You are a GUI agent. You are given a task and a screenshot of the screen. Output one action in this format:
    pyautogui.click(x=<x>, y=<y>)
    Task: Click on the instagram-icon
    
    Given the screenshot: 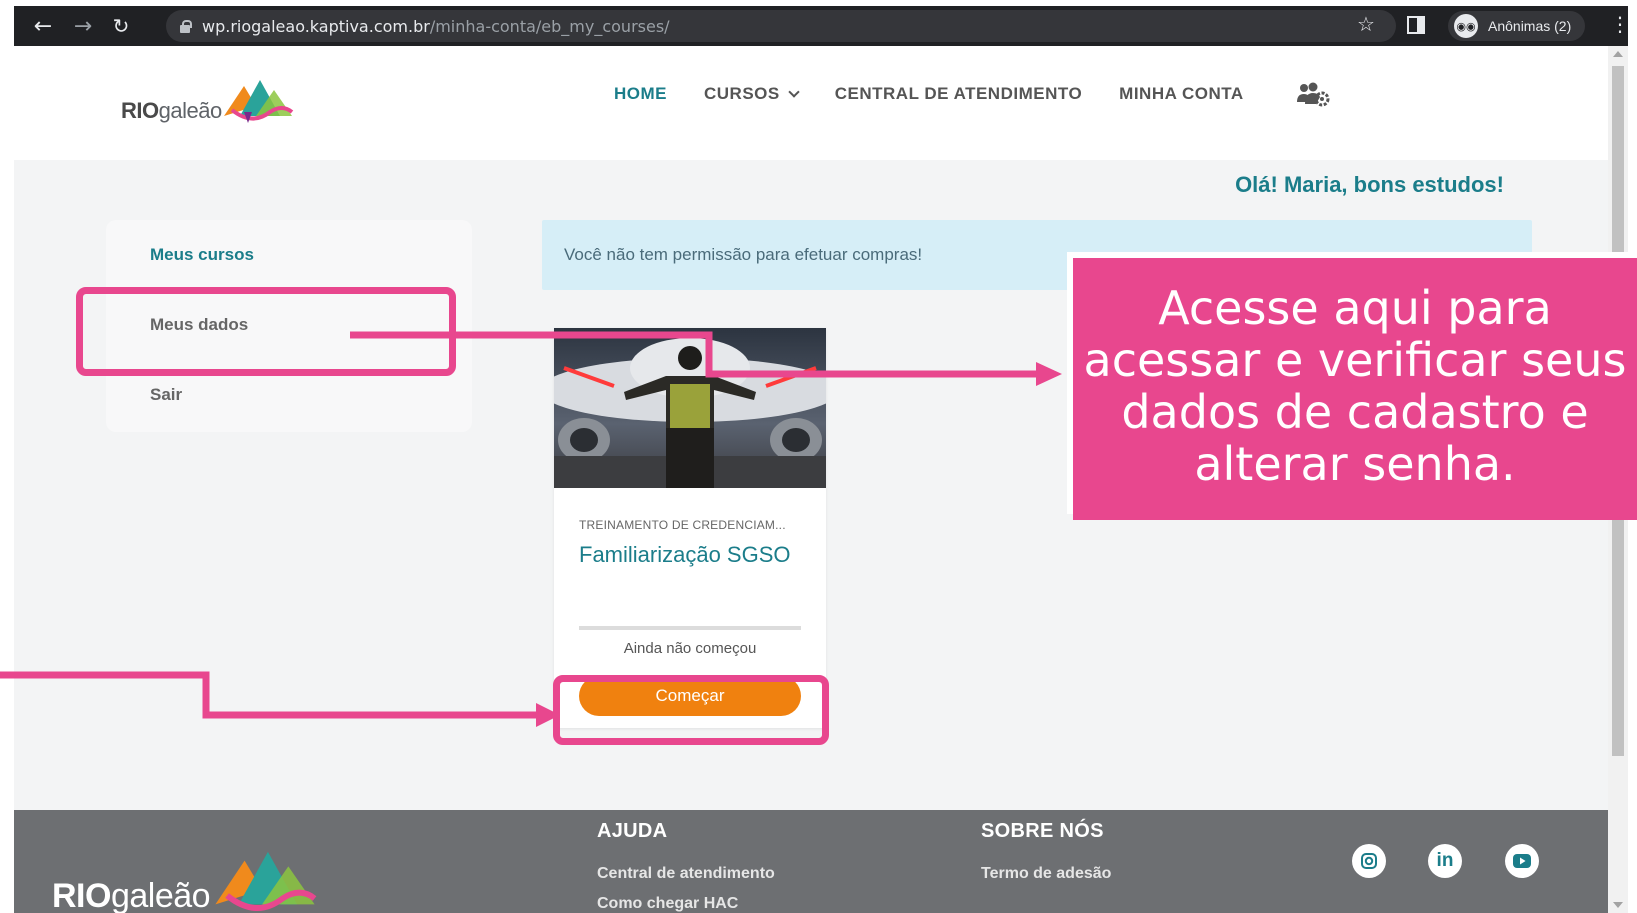 What is the action you would take?
    pyautogui.click(x=1369, y=861)
    